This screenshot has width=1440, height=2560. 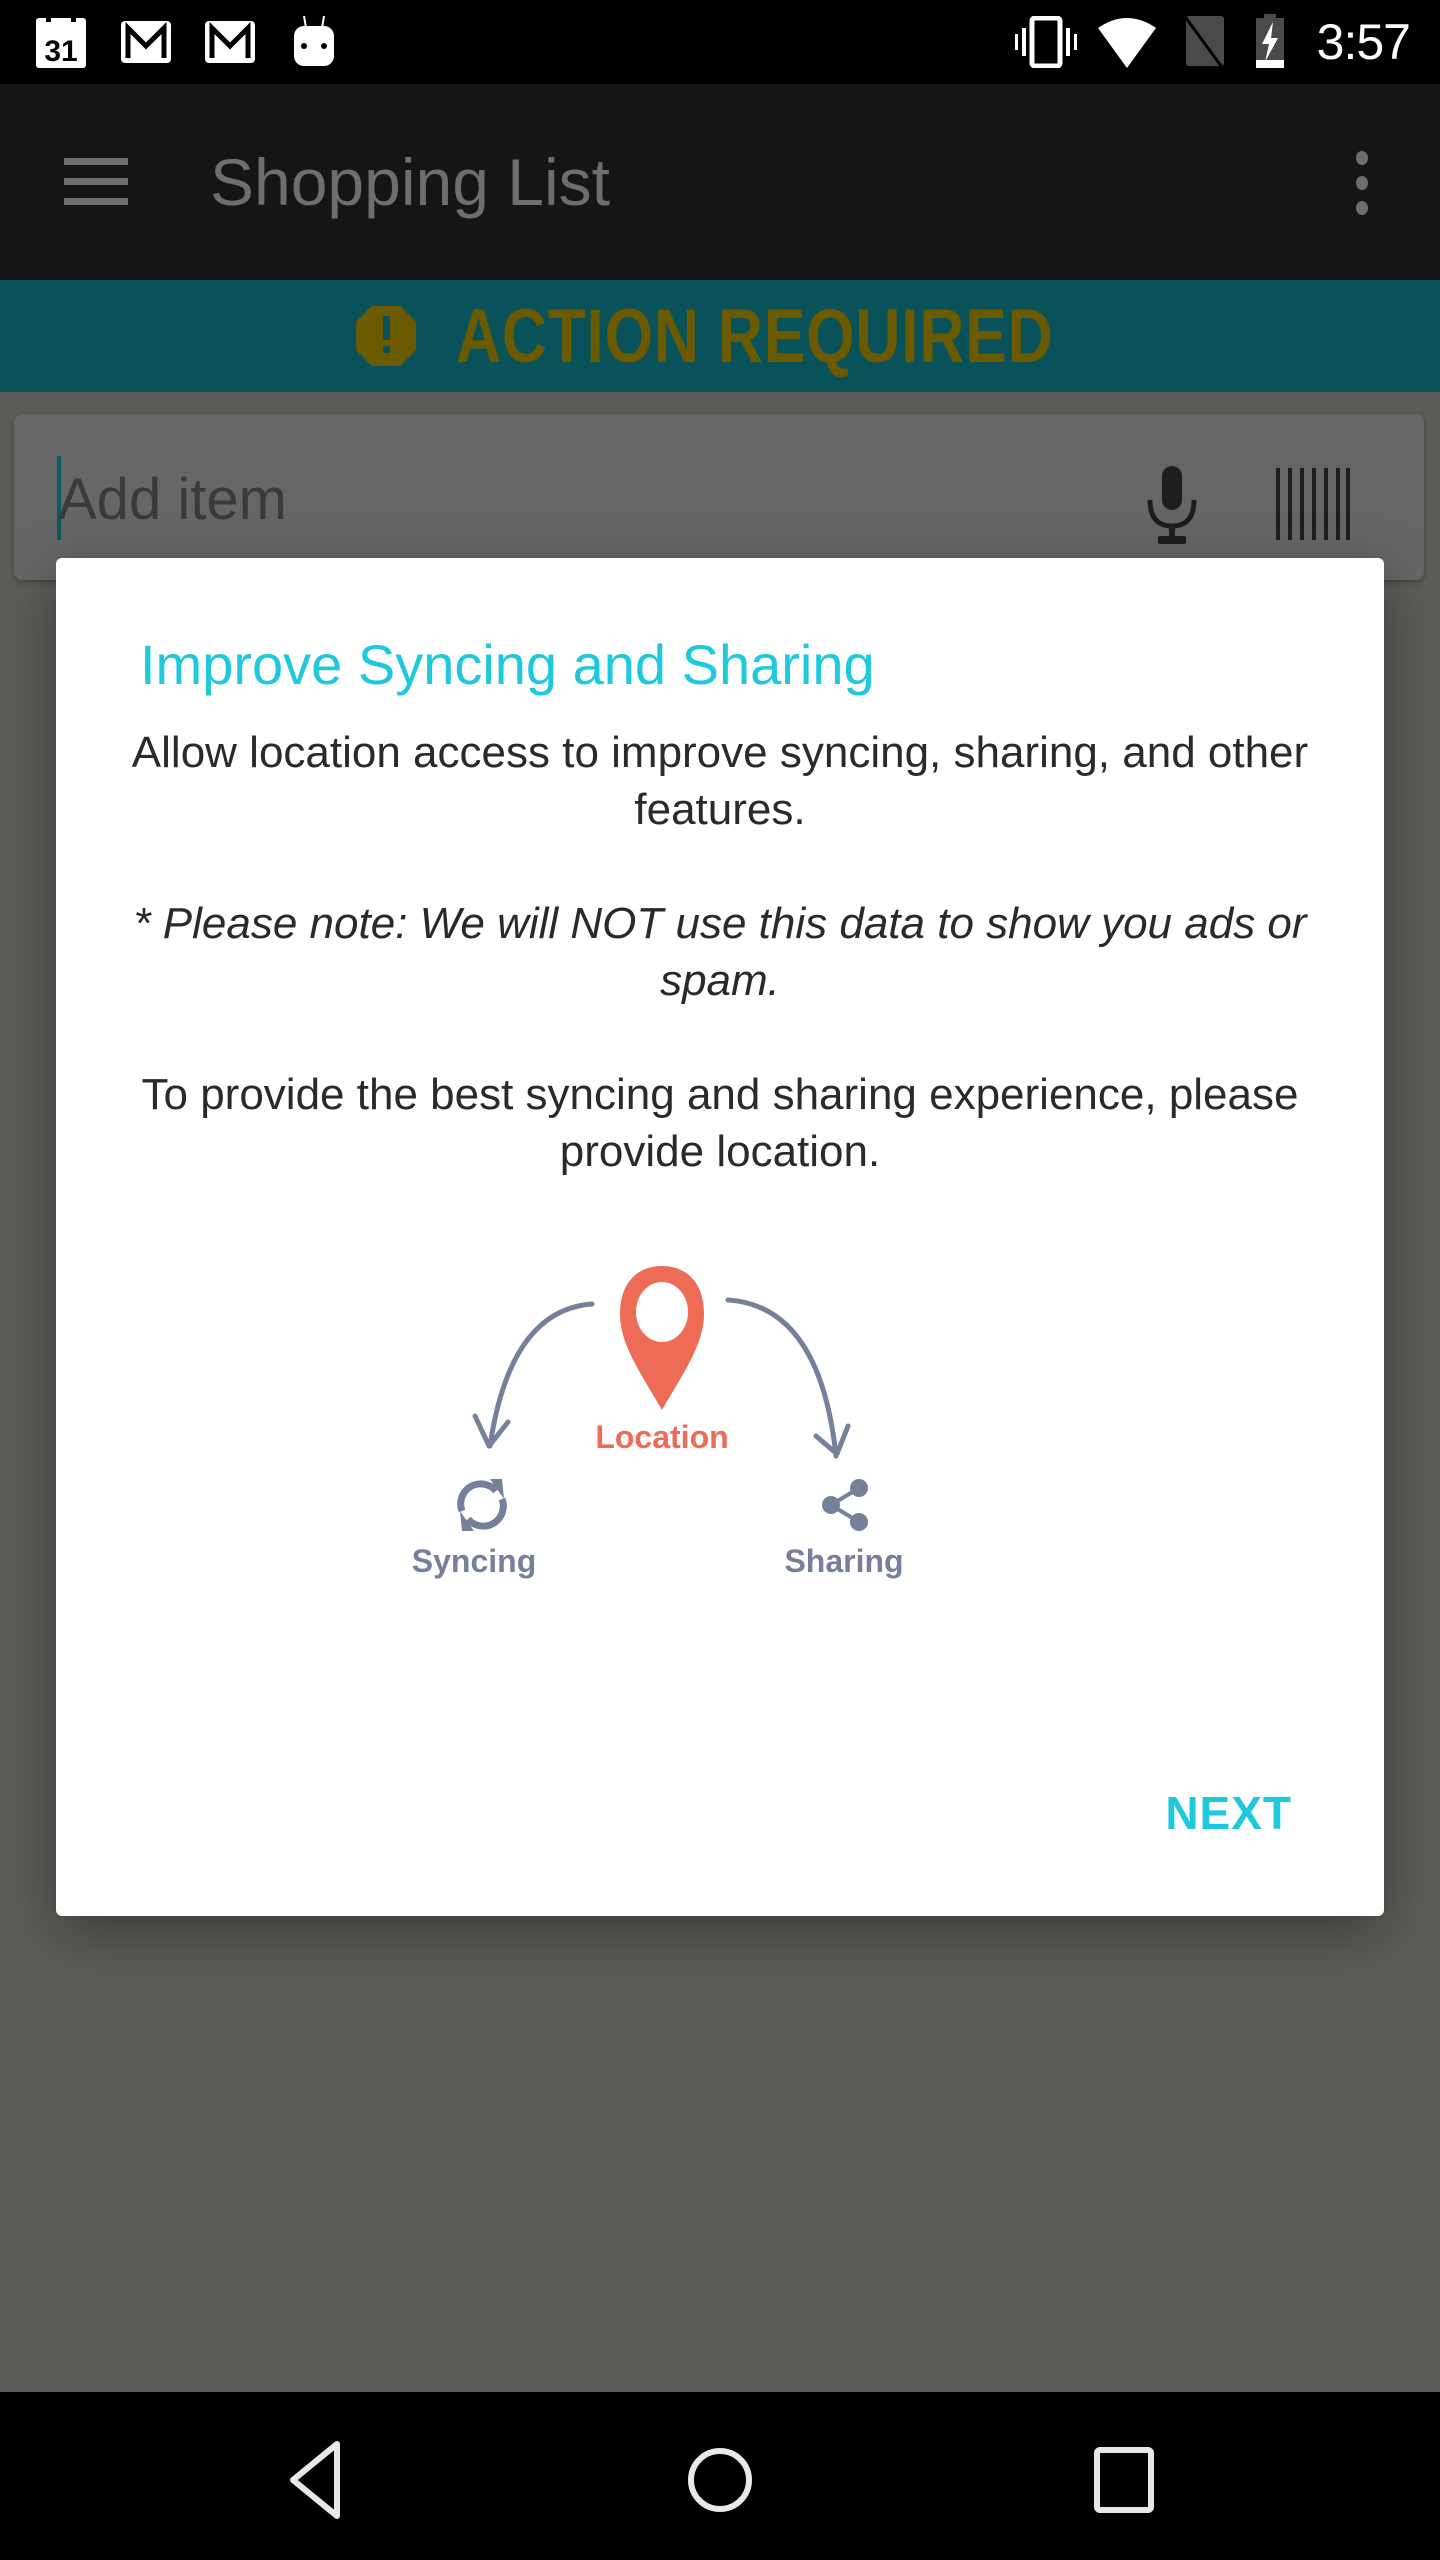 What do you see at coordinates (1046, 42) in the screenshot?
I see `vibrate-icon` at bounding box center [1046, 42].